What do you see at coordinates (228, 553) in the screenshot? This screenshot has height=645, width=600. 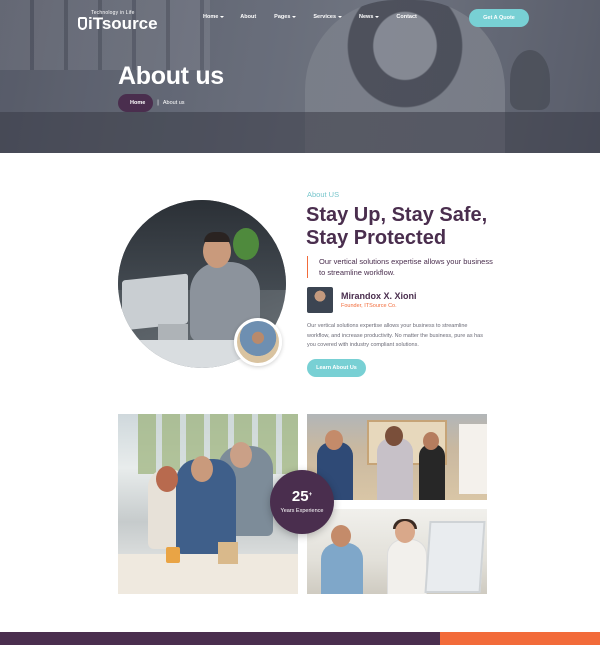 I see `photo-pen-holder` at bounding box center [228, 553].